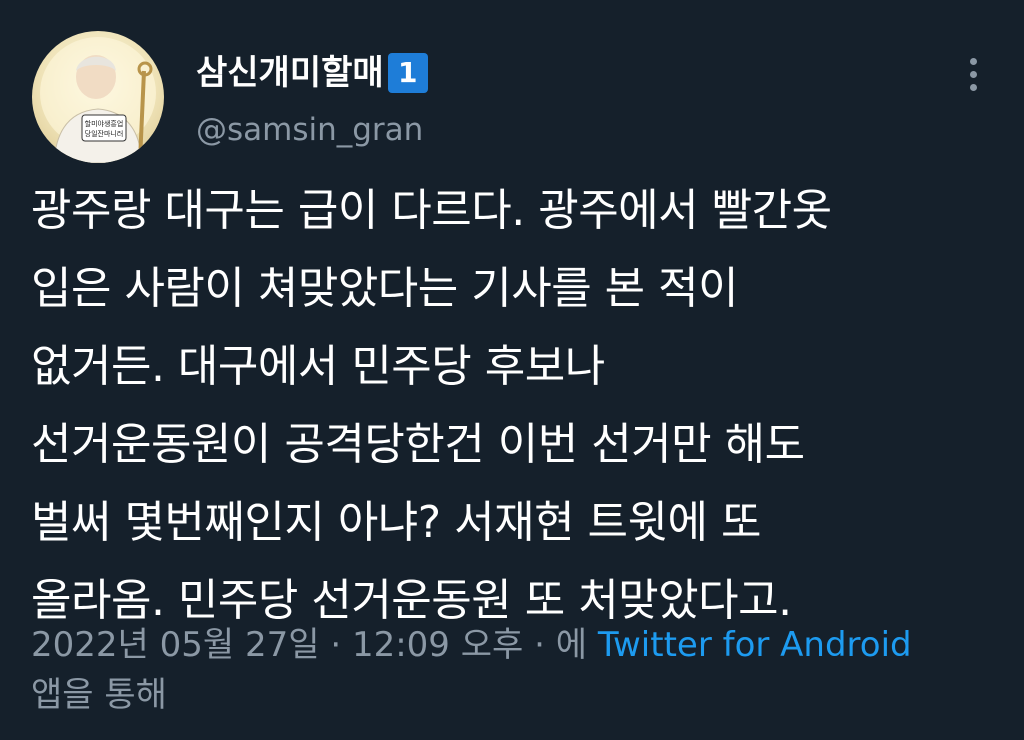 The height and width of the screenshot is (740, 1024). Describe the element at coordinates (309, 130) in the screenshot. I see `user-handle: @samsin_gran` at that location.